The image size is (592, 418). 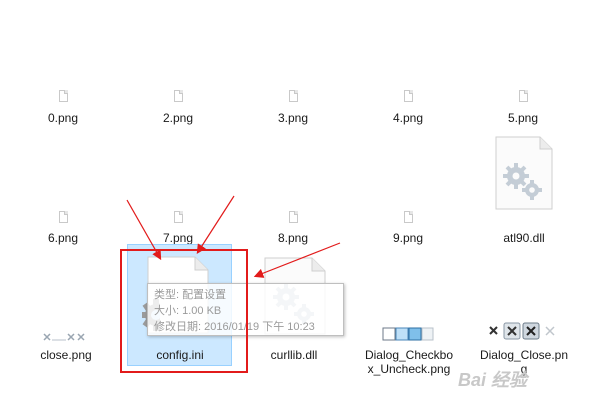 I want to click on file-icon-5-png, so click(x=523, y=96).